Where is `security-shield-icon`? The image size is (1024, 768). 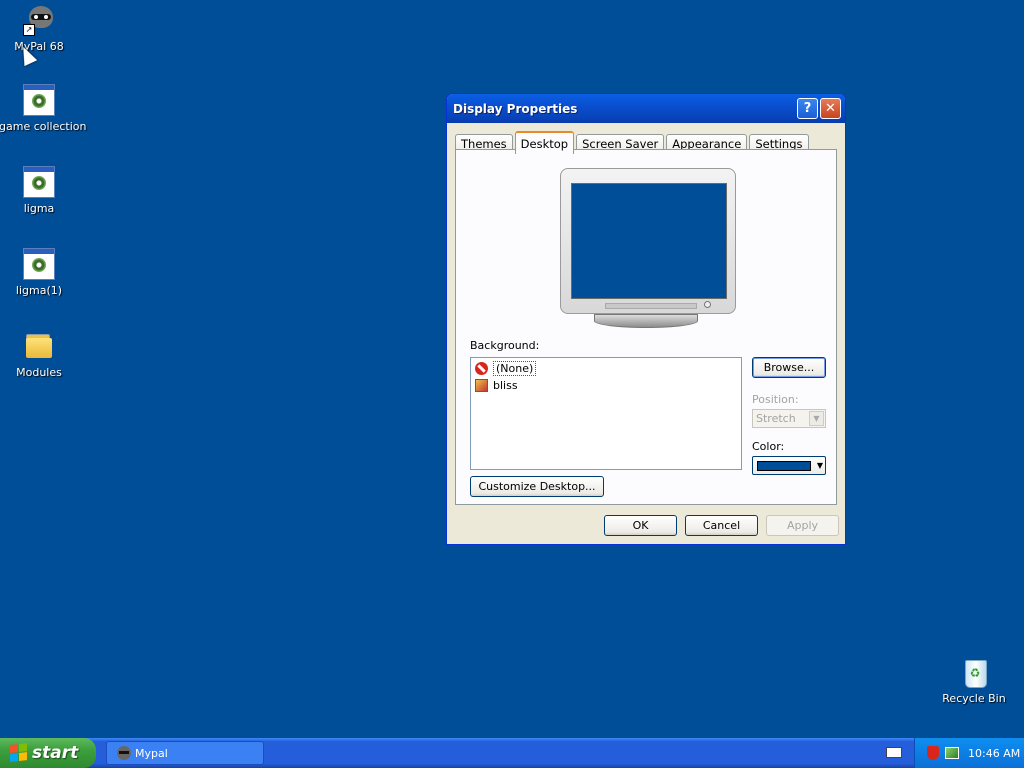 security-shield-icon is located at coordinates (933, 753).